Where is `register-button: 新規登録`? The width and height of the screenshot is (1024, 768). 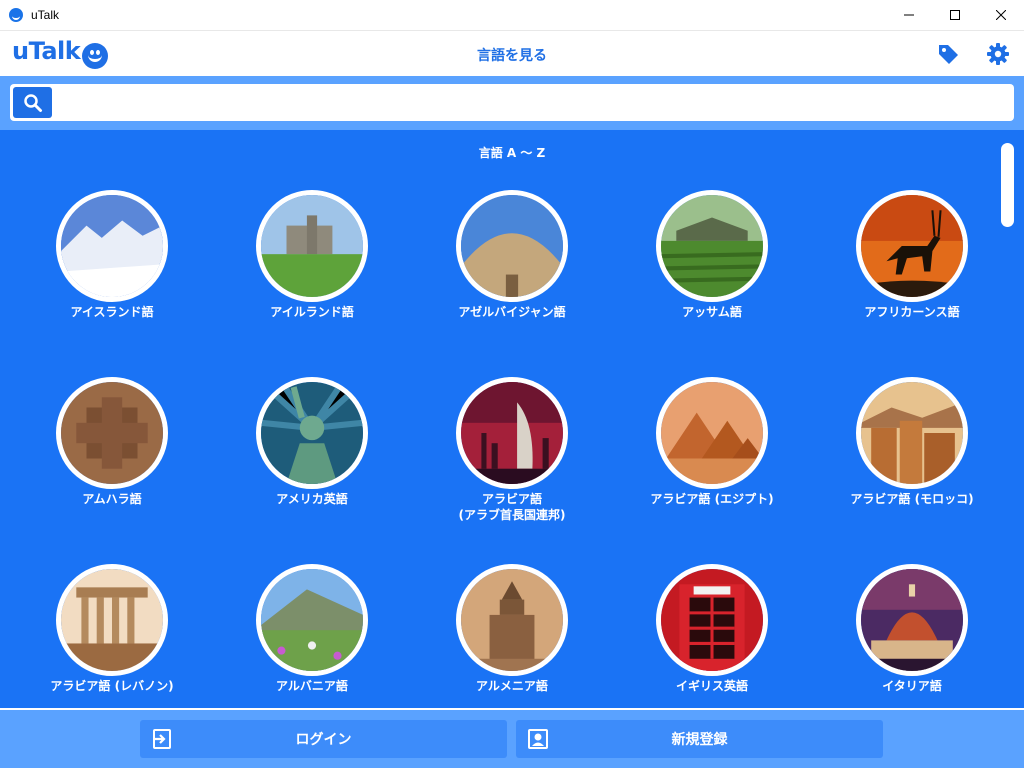 register-button: 新規登録 is located at coordinates (699, 739).